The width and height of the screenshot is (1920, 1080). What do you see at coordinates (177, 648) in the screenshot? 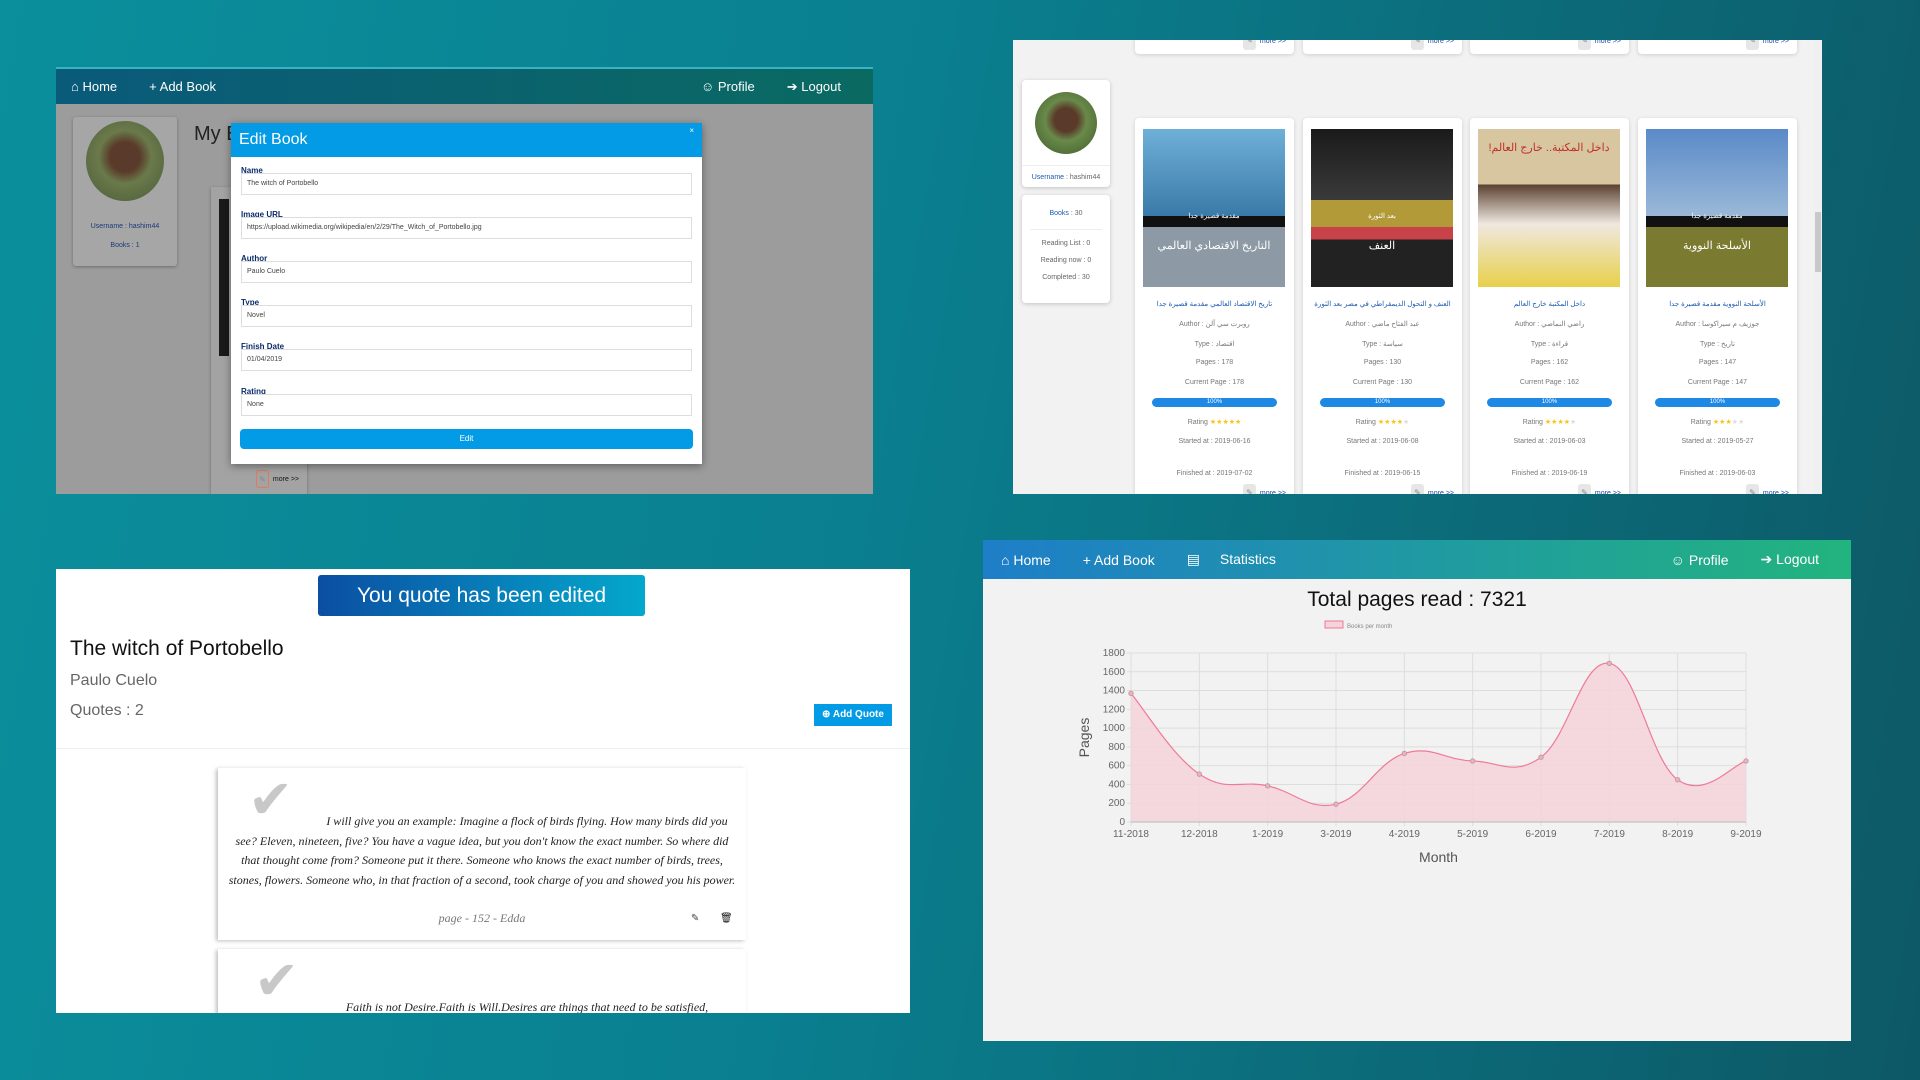
I see `book-title: The witch of Portobello` at bounding box center [177, 648].